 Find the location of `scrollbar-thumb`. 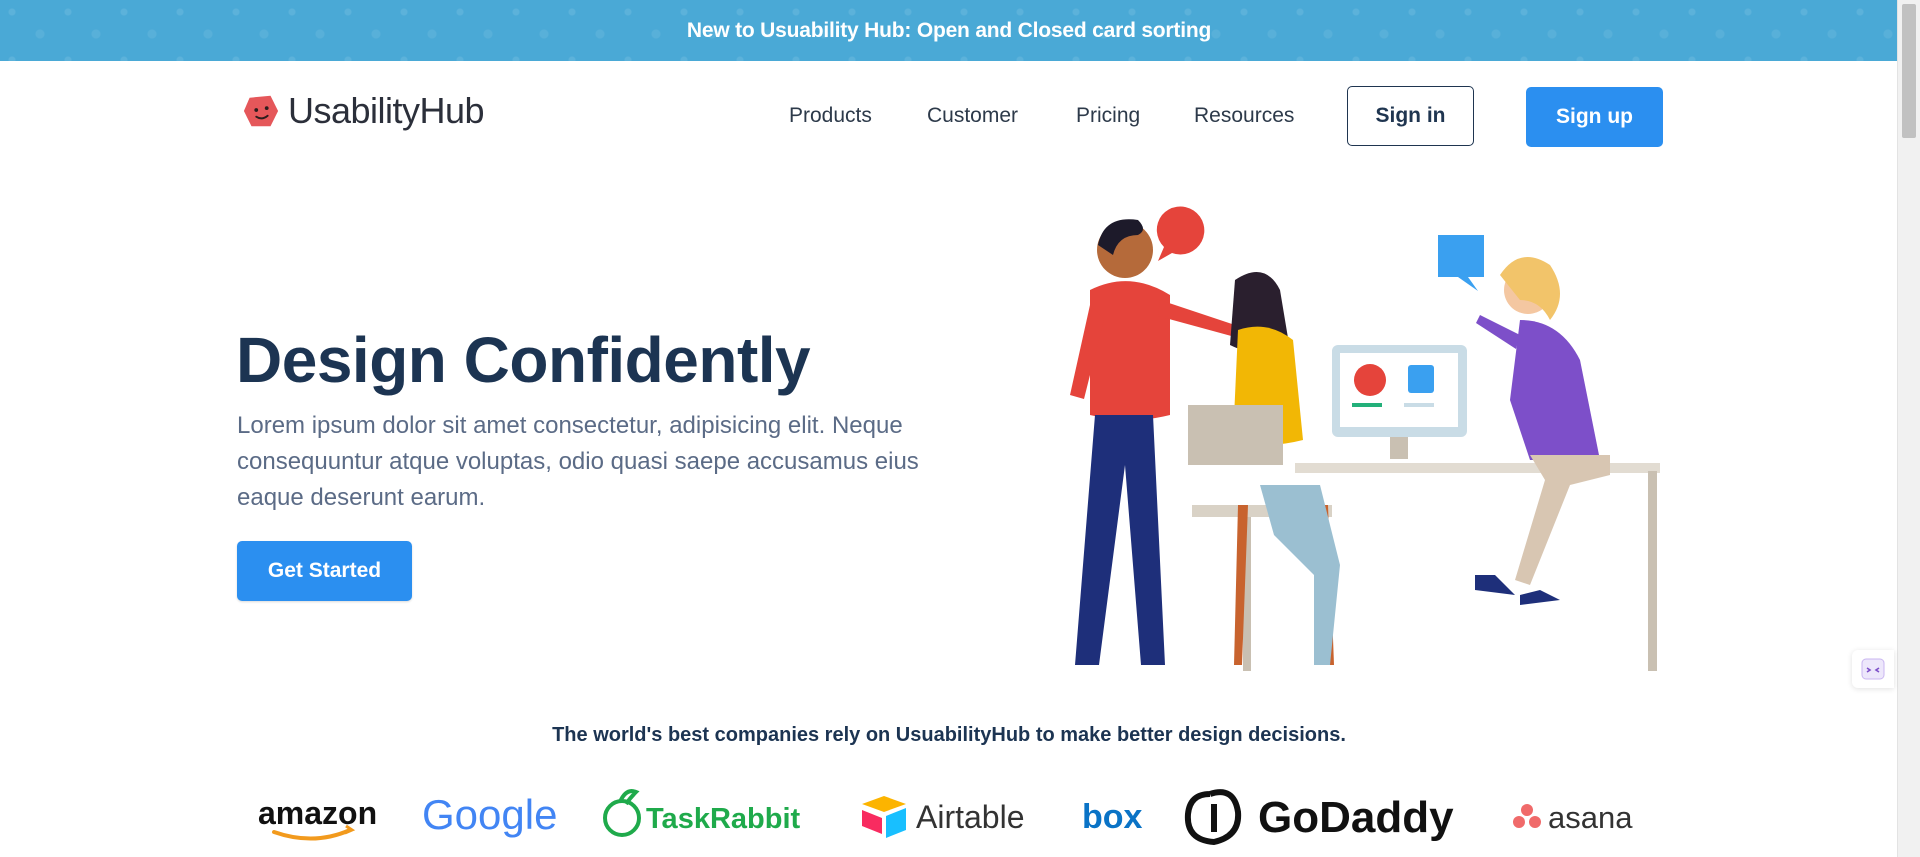

scrollbar-thumb is located at coordinates (1909, 71).